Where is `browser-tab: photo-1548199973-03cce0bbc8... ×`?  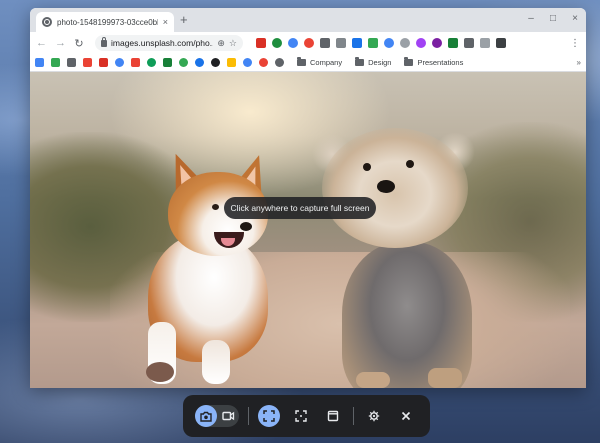 browser-tab: photo-1548199973-03cce0bbc8... × is located at coordinates (105, 22).